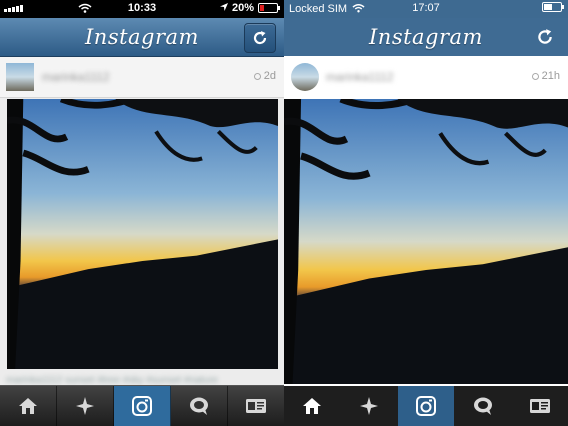 The height and width of the screenshot is (426, 568). Describe the element at coordinates (550, 76) in the screenshot. I see `post-age-text: 21h` at that location.